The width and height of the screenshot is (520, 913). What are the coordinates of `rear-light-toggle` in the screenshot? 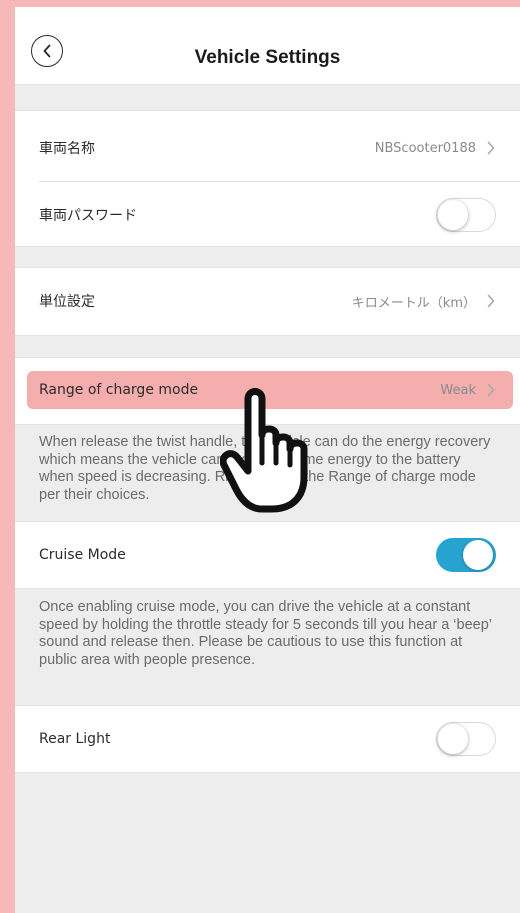 It's located at (466, 739).